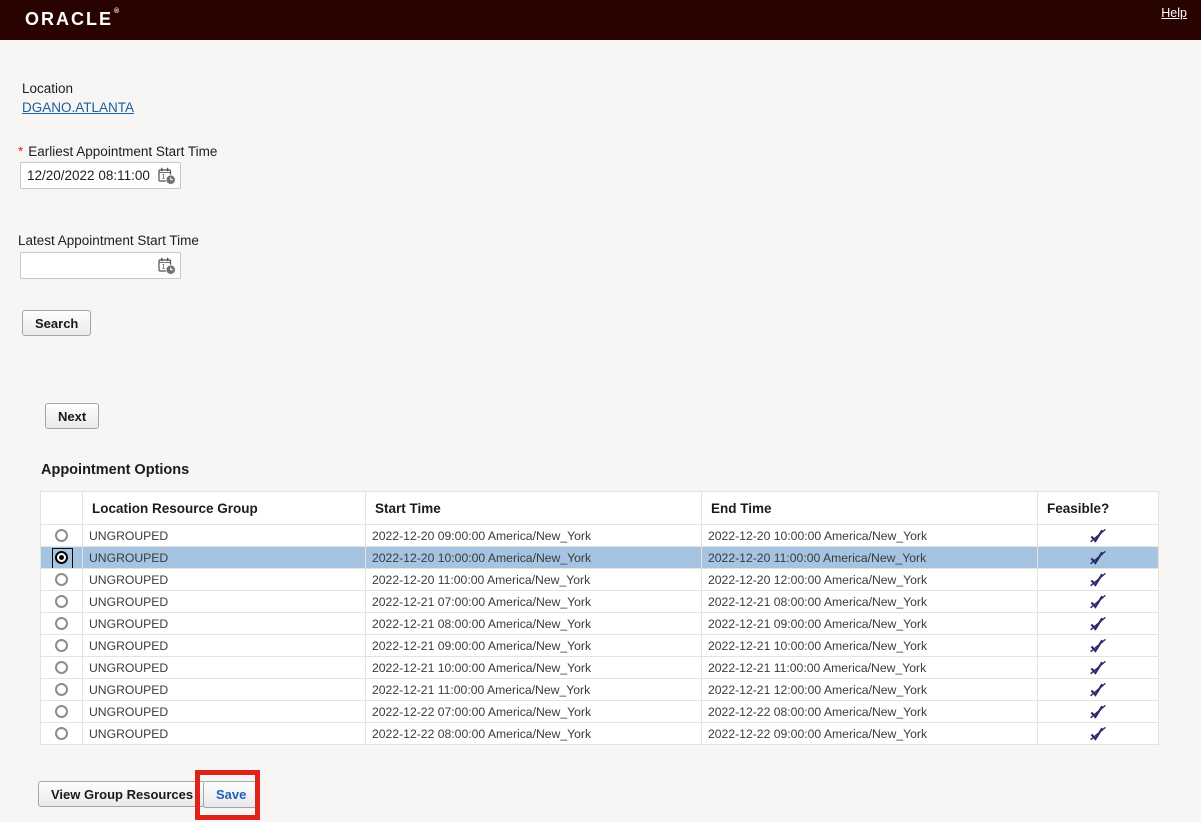  Describe the element at coordinates (600, 20) in the screenshot. I see `app-header: ORACLE® Help` at that location.